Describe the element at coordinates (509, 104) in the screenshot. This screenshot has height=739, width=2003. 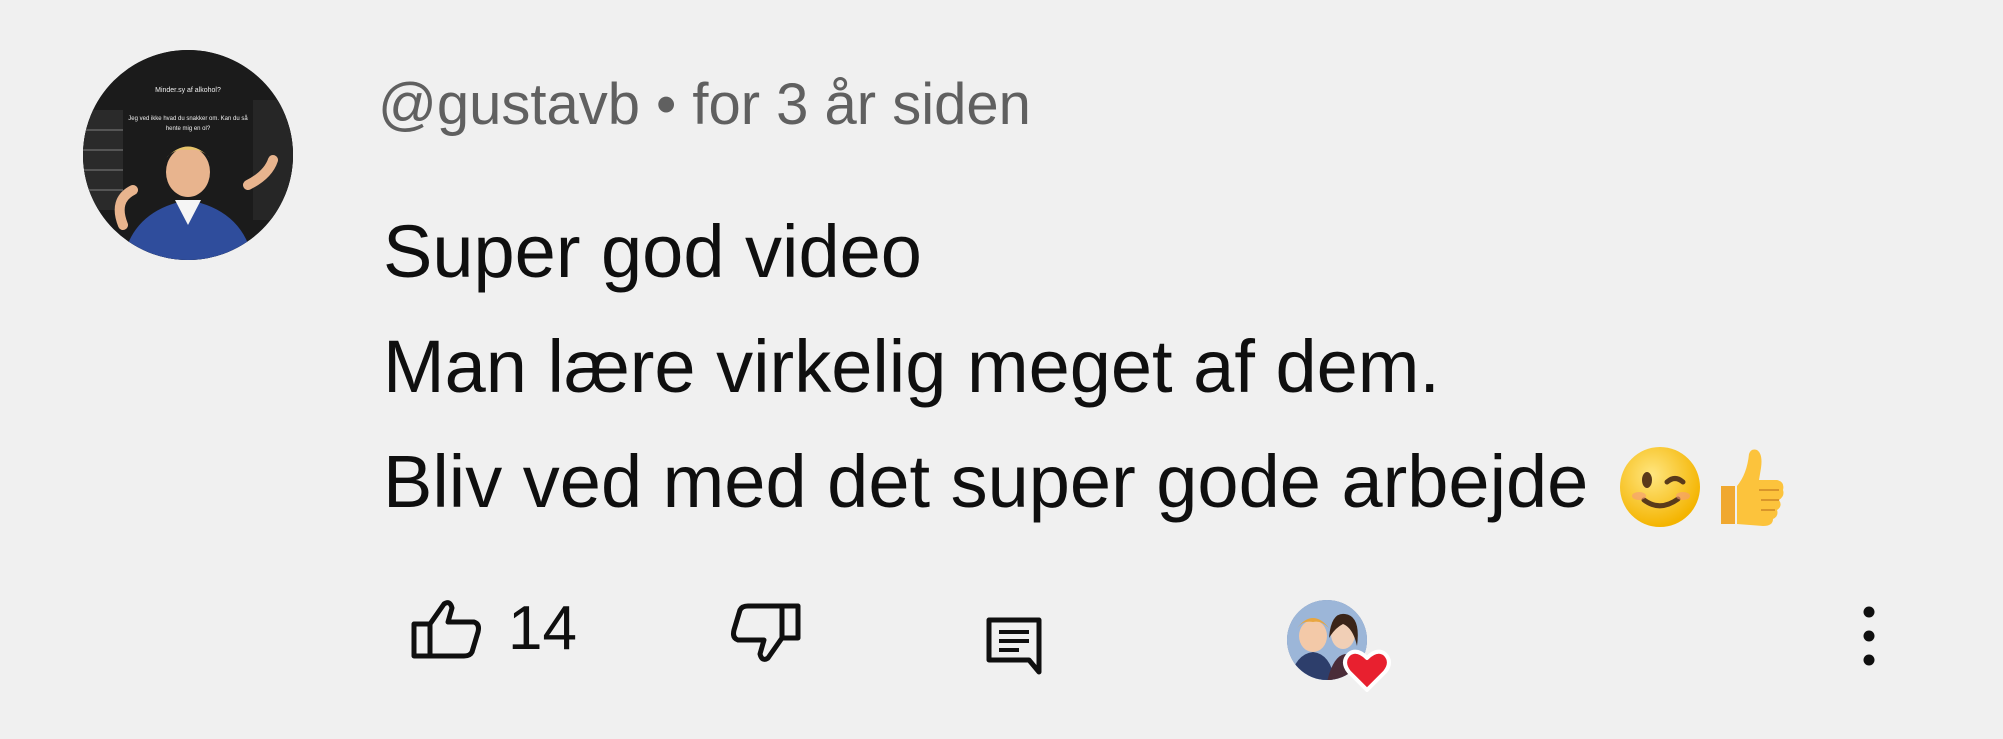
I see `author-handle: @gustavb` at that location.